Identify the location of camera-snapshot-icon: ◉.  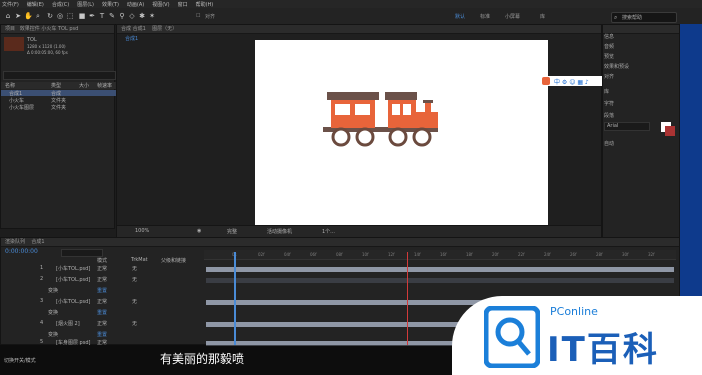
(199, 231).